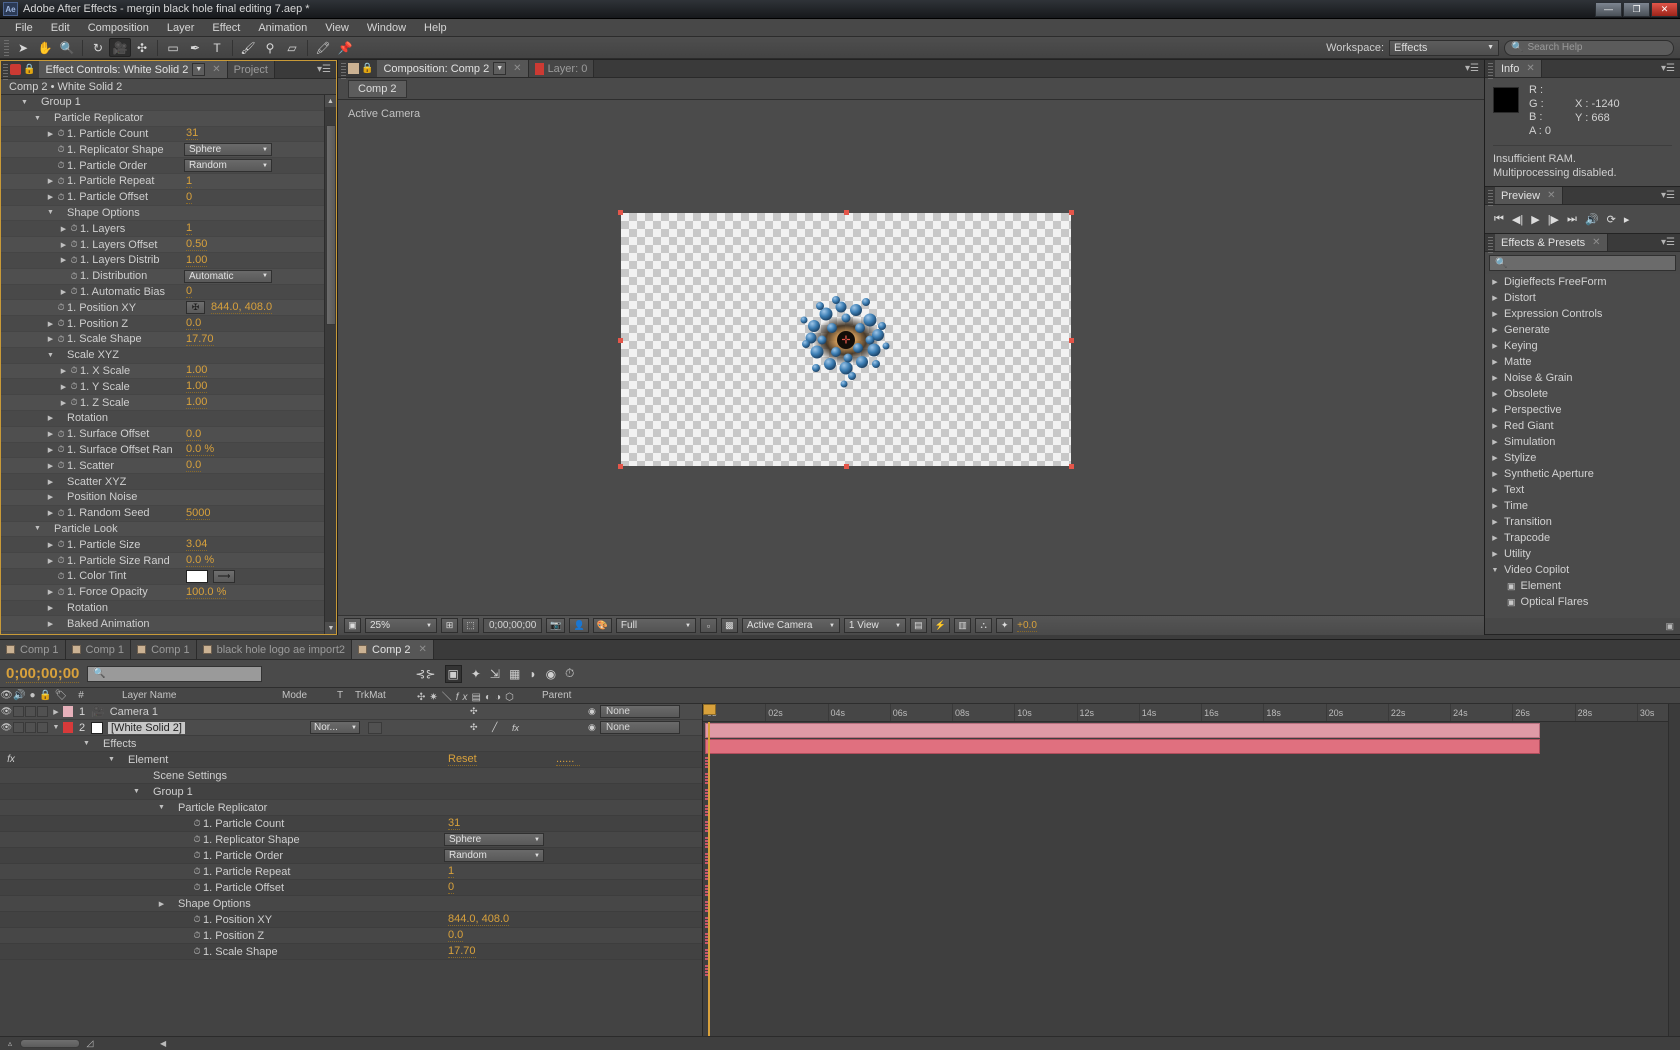  I want to click on effects-category-item: Time, so click(1582, 506).